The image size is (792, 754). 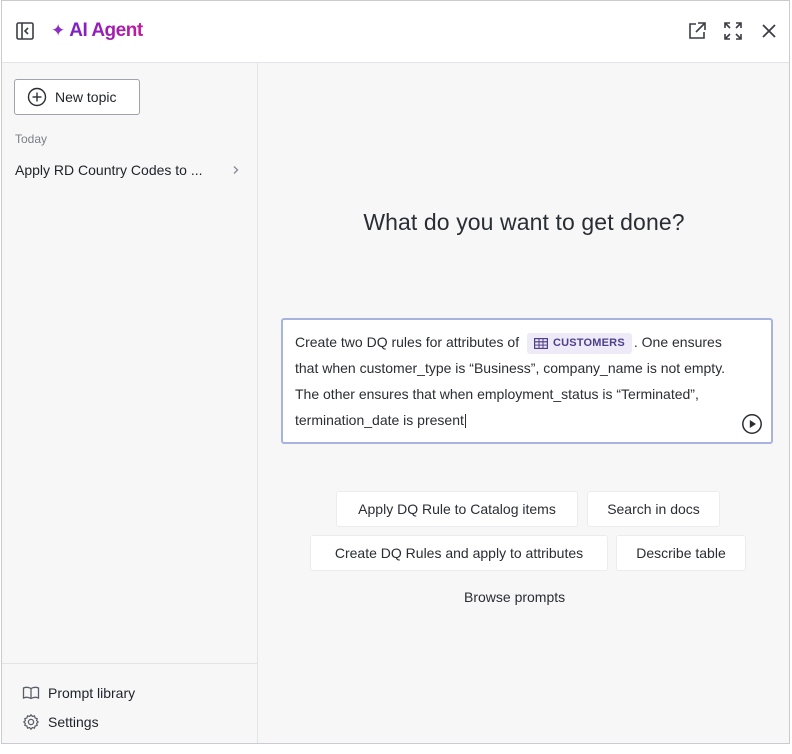 What do you see at coordinates (31, 722) in the screenshot?
I see `gear-icon` at bounding box center [31, 722].